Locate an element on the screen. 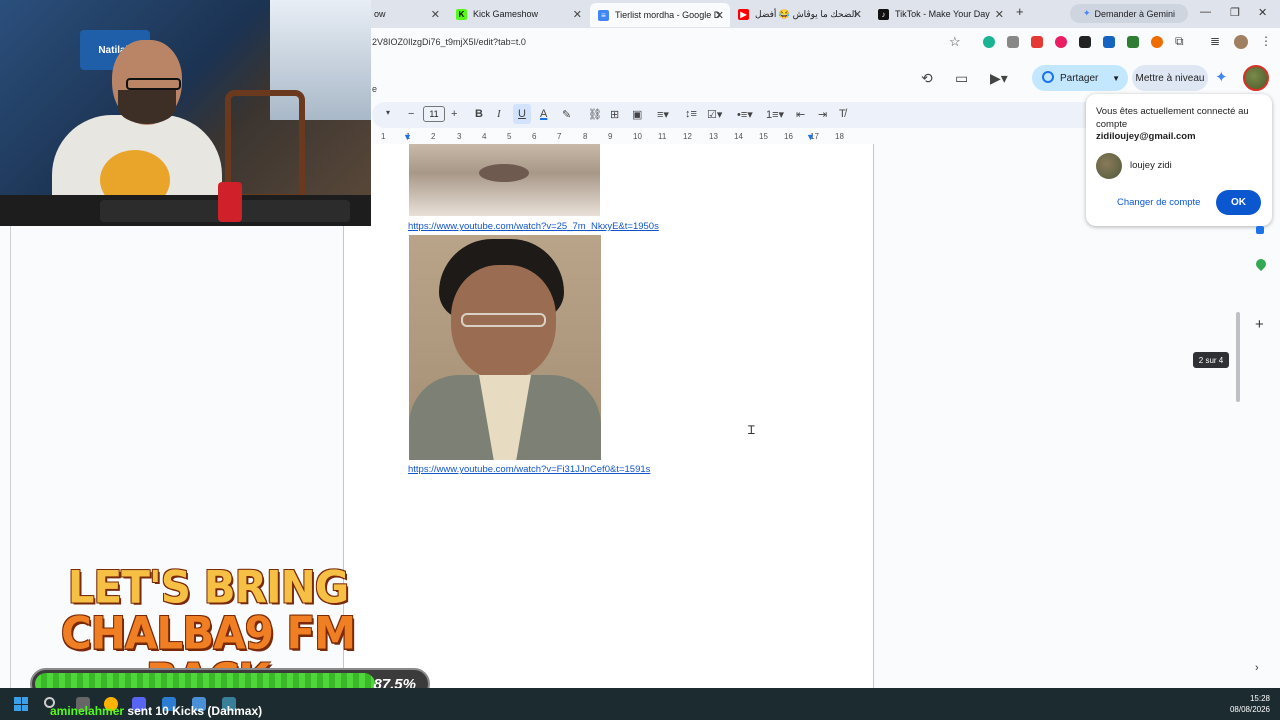 This screenshot has height=720, width=1280. tab-label: ow is located at coordinates (380, 14).